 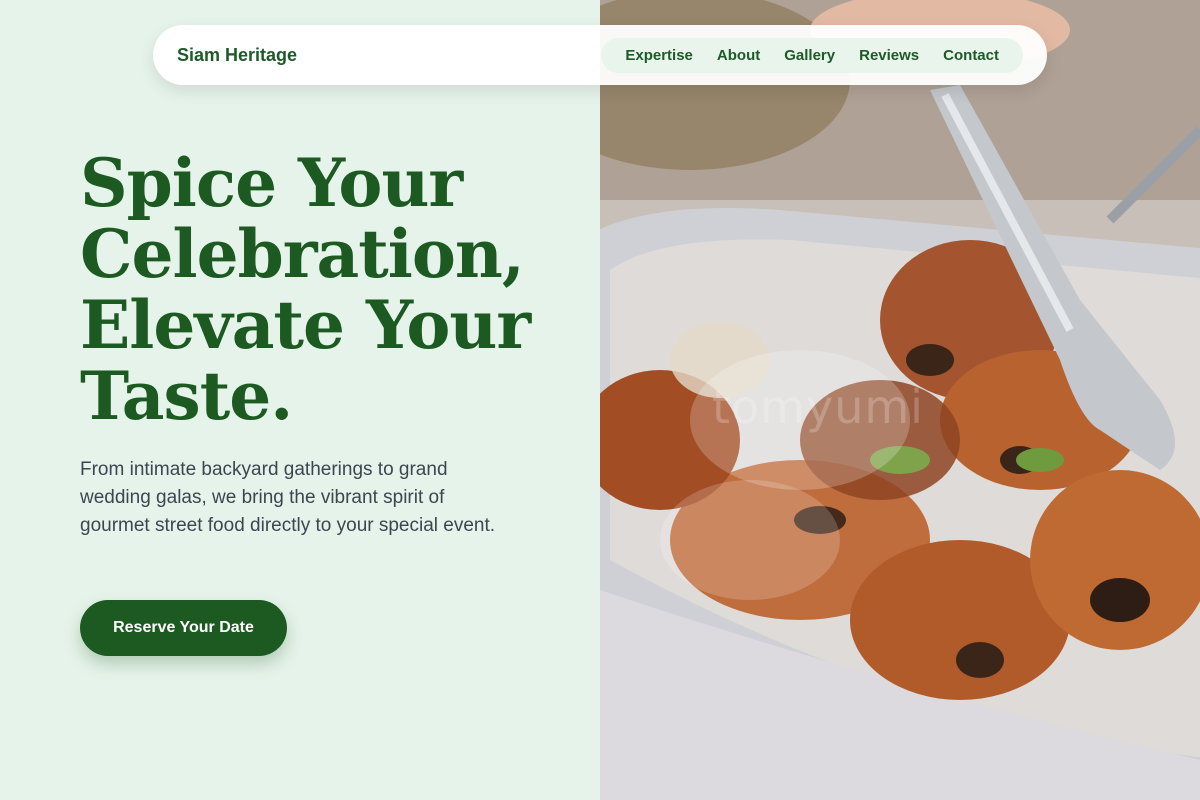 I want to click on nav-link-expertise: Expertise, so click(x=659, y=55).